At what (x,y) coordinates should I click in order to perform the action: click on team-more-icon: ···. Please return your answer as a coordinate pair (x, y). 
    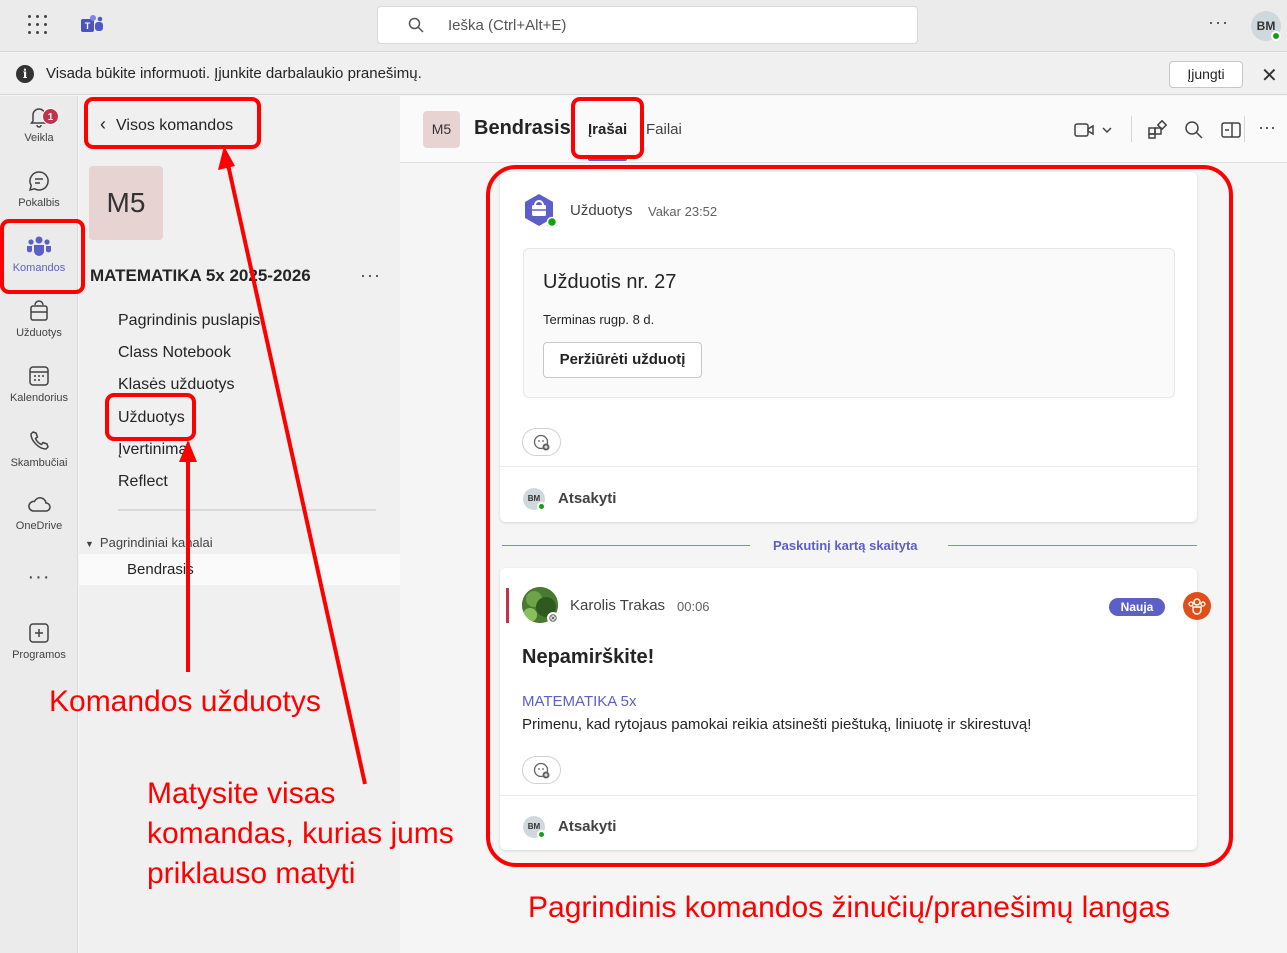
    Looking at the image, I should click on (370, 275).